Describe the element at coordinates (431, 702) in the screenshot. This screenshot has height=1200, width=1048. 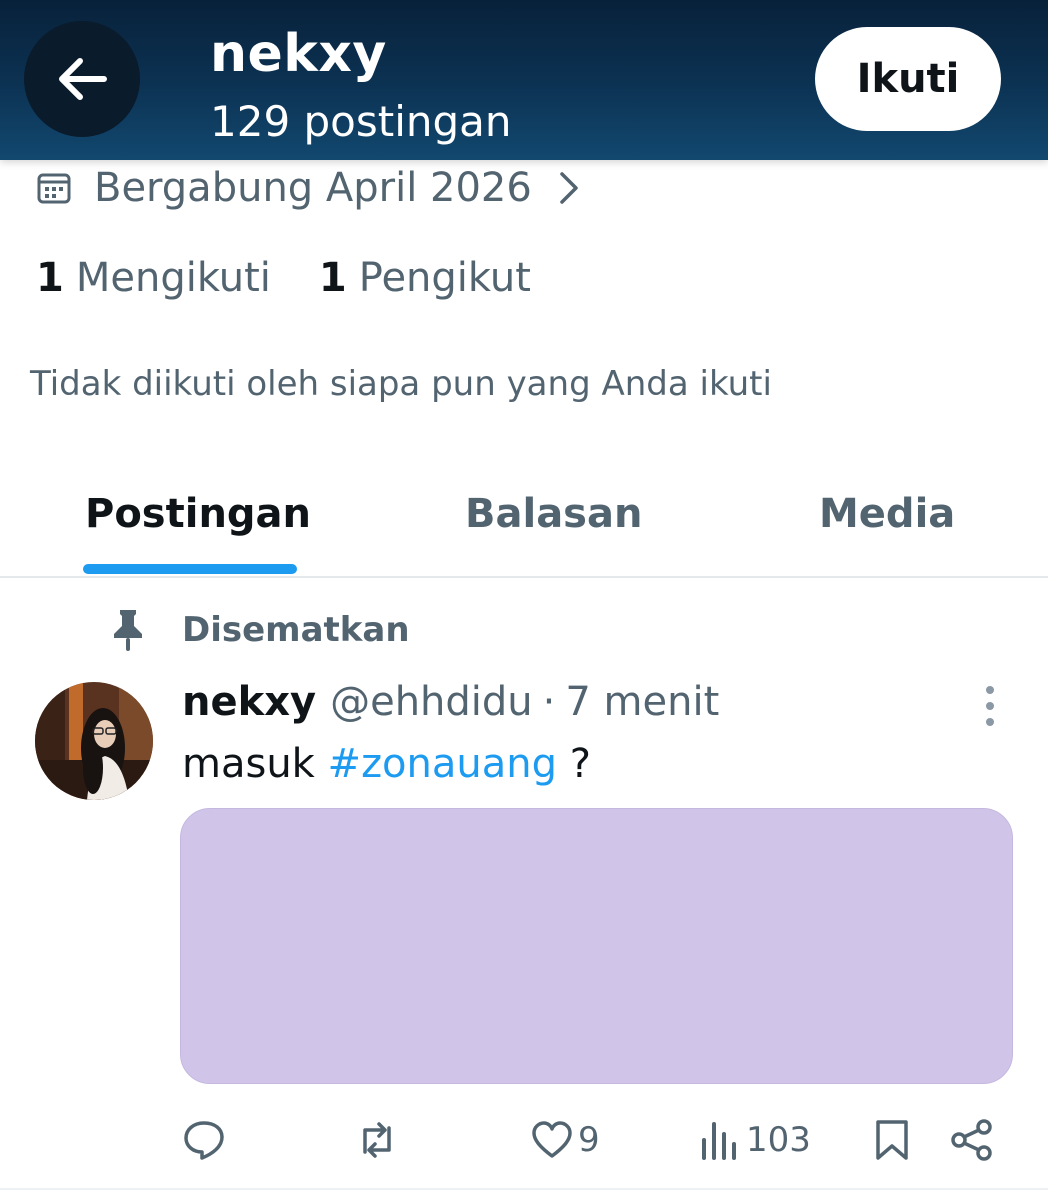
I see `post-author-handle: @ehhdidu` at that location.